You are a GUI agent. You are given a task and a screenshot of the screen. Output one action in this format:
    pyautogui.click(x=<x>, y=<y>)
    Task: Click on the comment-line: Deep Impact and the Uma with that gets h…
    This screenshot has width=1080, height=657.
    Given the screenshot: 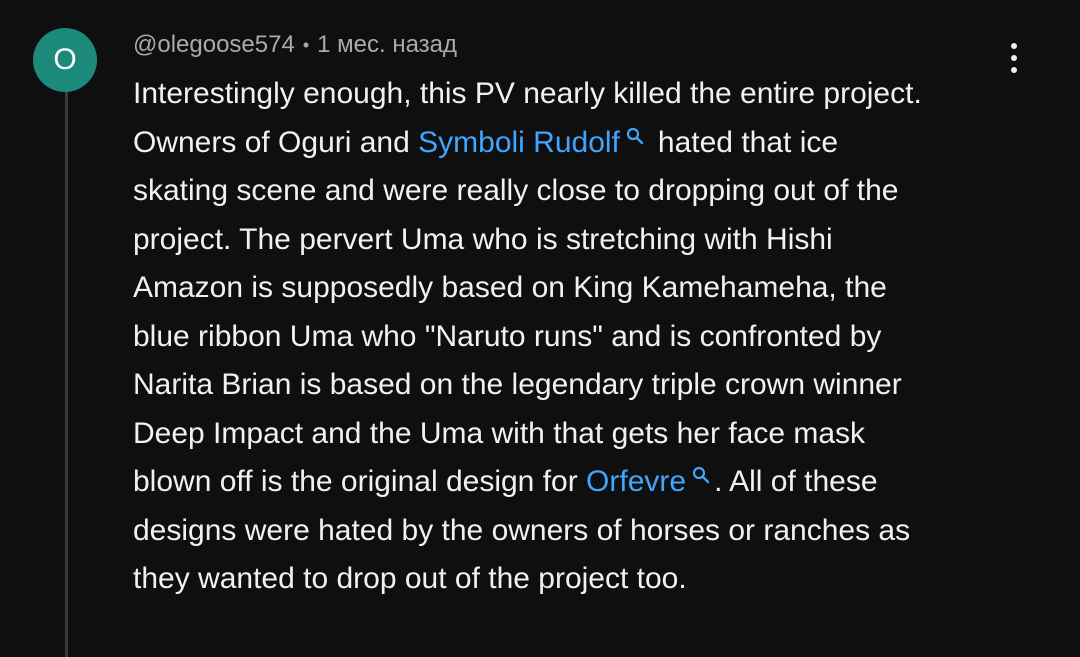 What is the action you would take?
    pyautogui.click(x=499, y=433)
    